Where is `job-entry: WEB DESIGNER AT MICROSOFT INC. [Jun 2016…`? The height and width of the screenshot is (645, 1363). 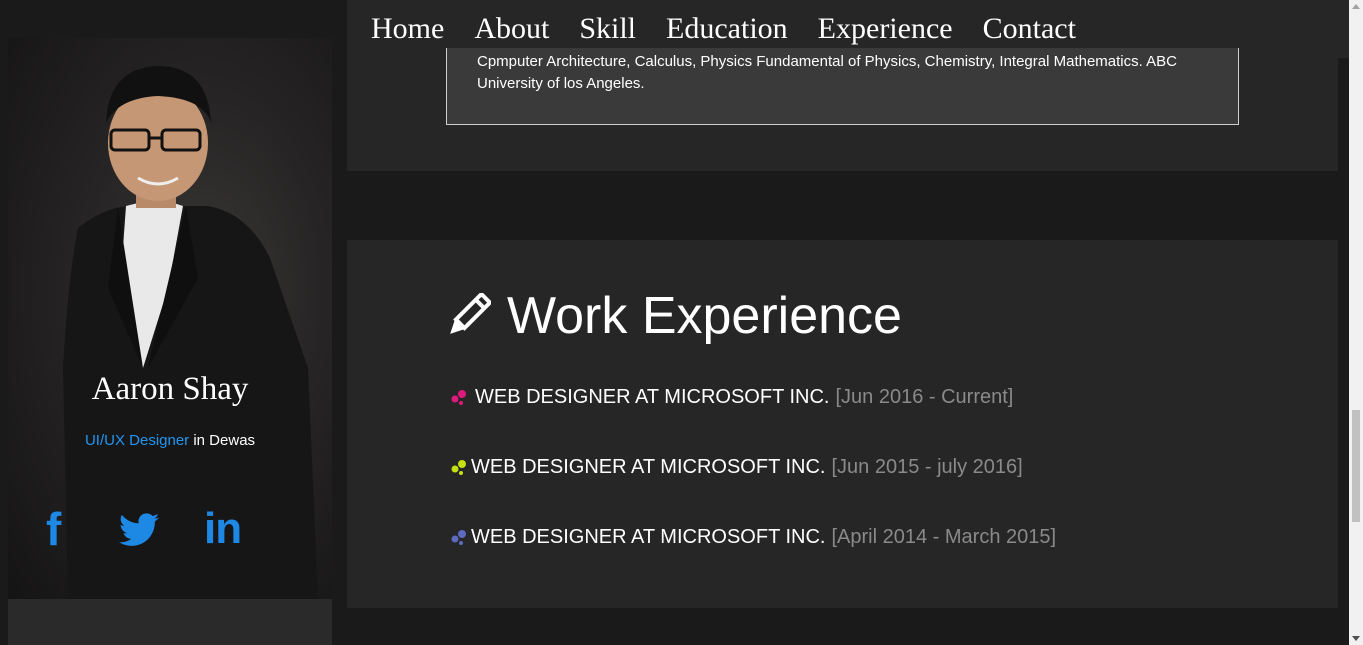
job-entry: WEB DESIGNER AT MICROSOFT INC. [Jun 2016… is located at coordinates (731, 397).